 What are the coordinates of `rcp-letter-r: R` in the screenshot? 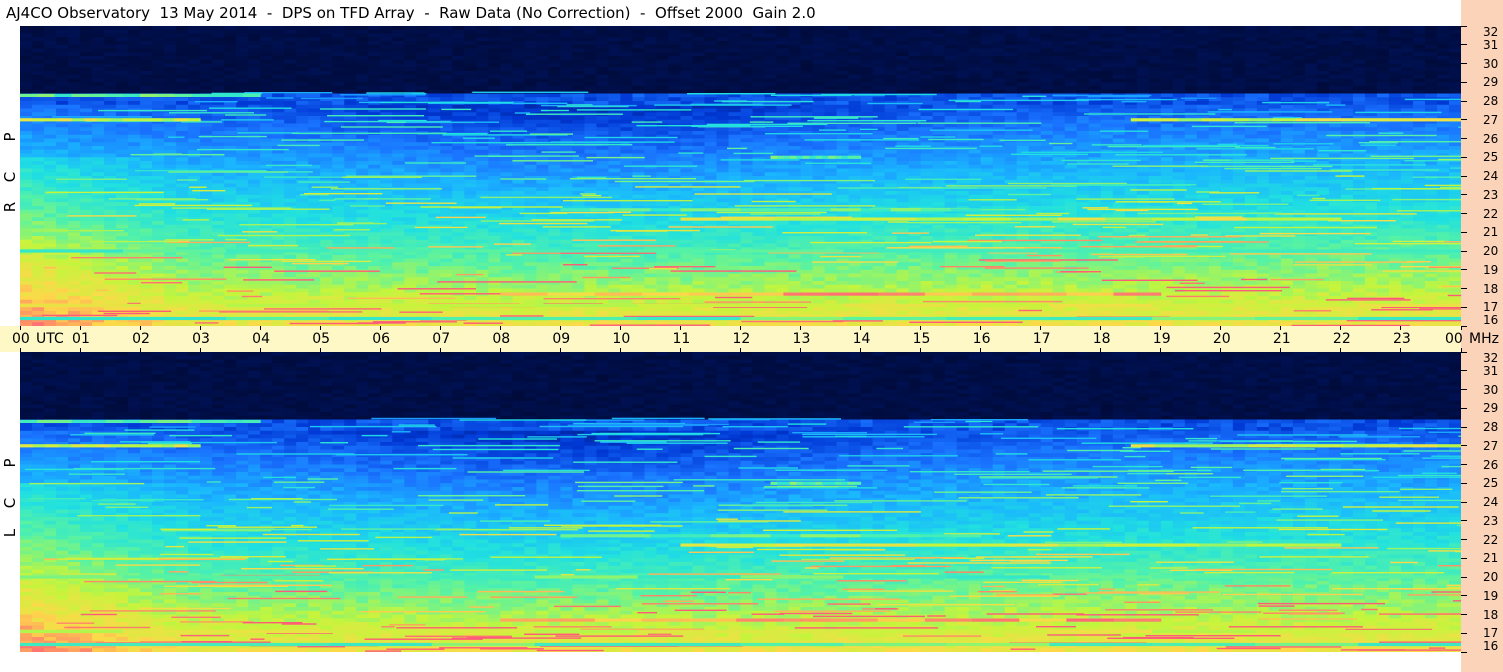 It's located at (10, 207).